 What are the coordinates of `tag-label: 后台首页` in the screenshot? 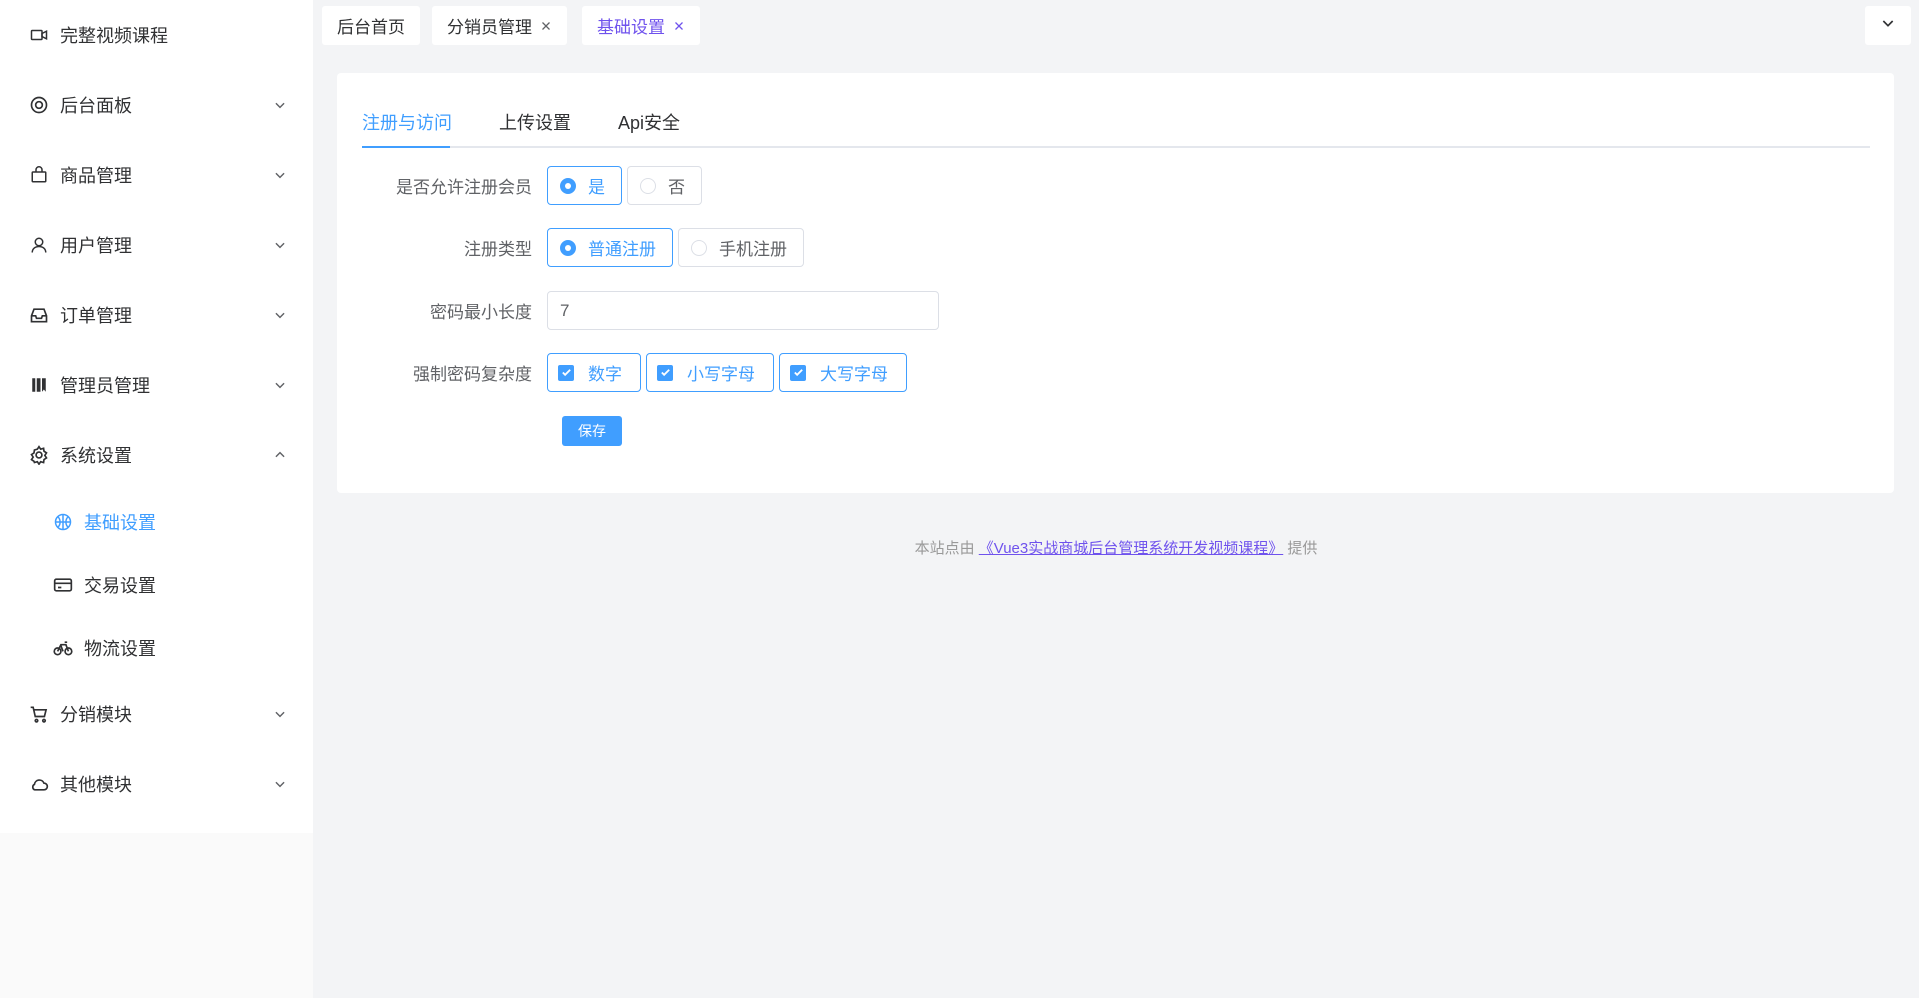 It's located at (371, 27).